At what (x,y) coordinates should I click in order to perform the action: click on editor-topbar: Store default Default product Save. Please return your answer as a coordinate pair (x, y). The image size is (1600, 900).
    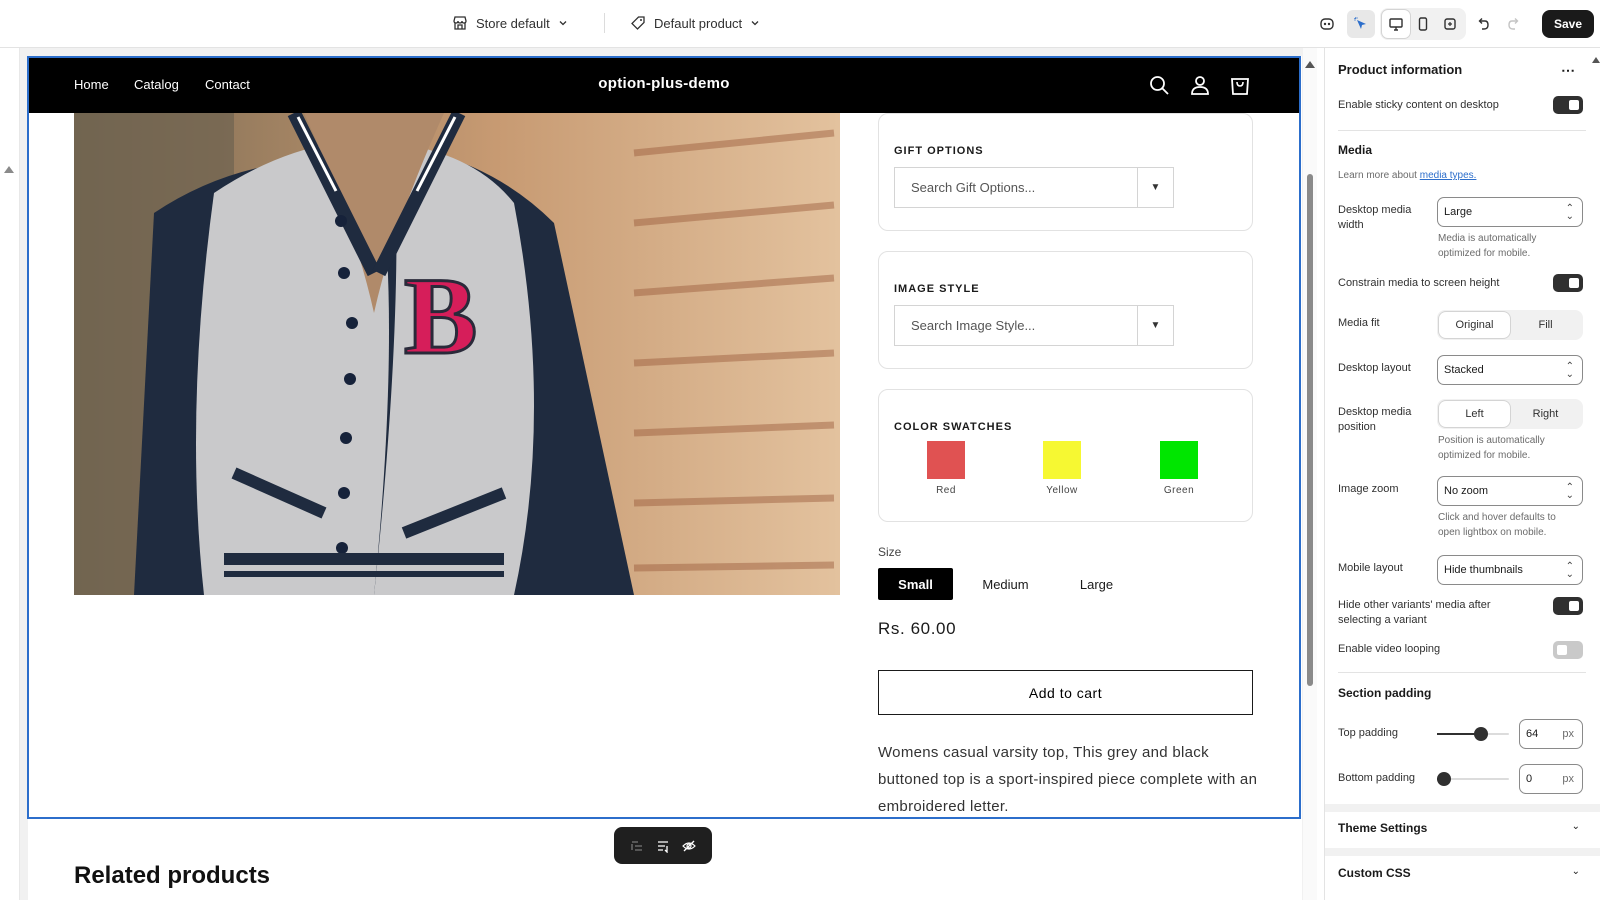
    Looking at the image, I should click on (800, 24).